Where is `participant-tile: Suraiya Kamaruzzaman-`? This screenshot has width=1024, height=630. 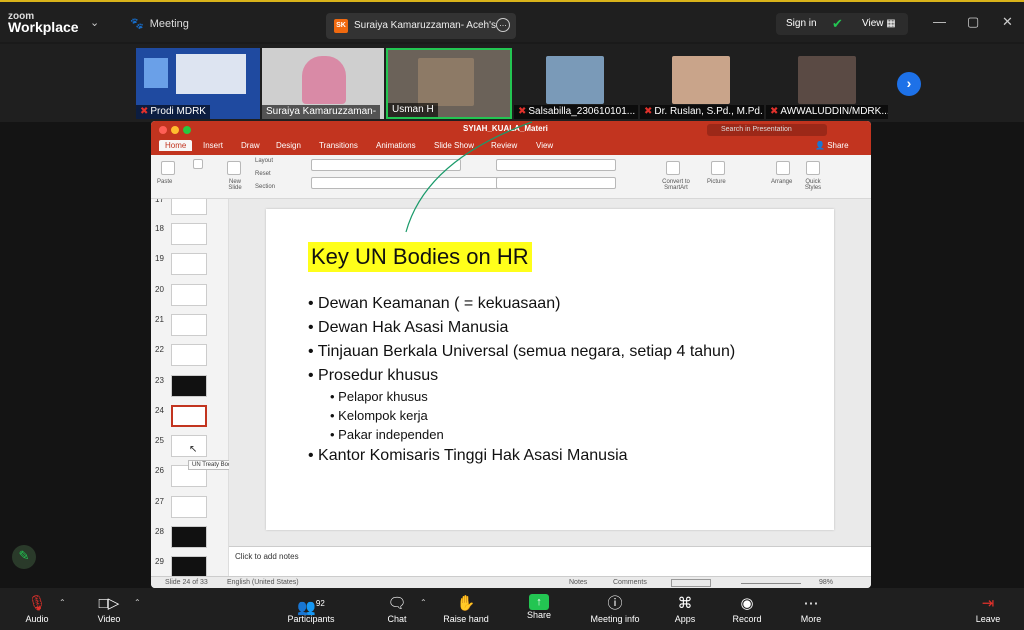 participant-tile: Suraiya Kamaruzzaman- is located at coordinates (323, 83).